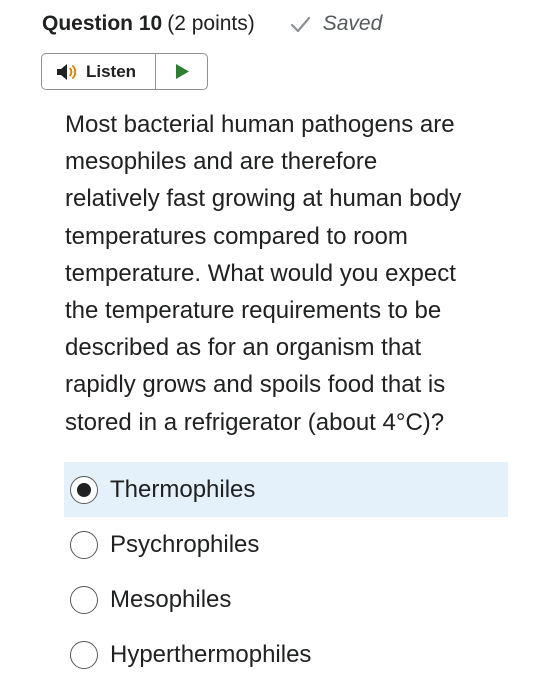 Image resolution: width=535 pixels, height=700 pixels. I want to click on listen-label: Listen, so click(111, 71).